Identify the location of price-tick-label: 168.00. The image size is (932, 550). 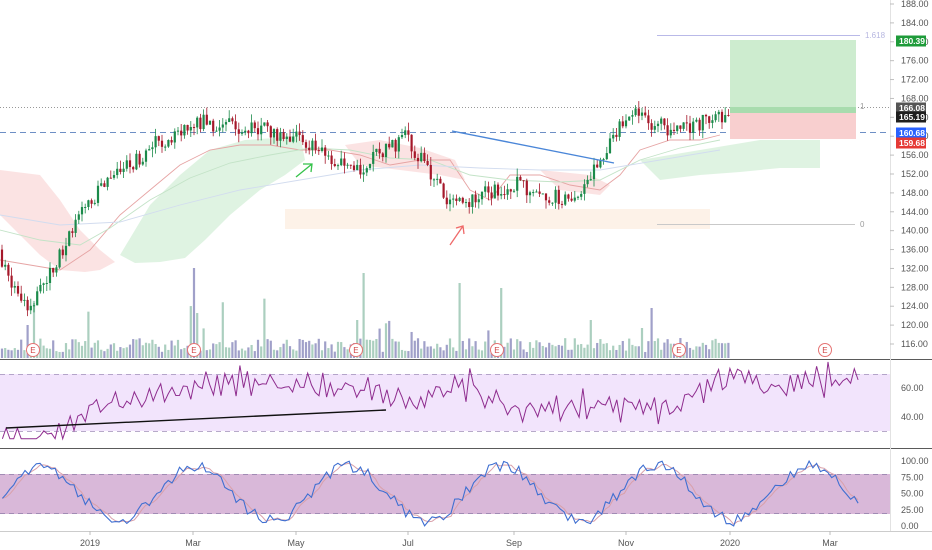
(915, 98).